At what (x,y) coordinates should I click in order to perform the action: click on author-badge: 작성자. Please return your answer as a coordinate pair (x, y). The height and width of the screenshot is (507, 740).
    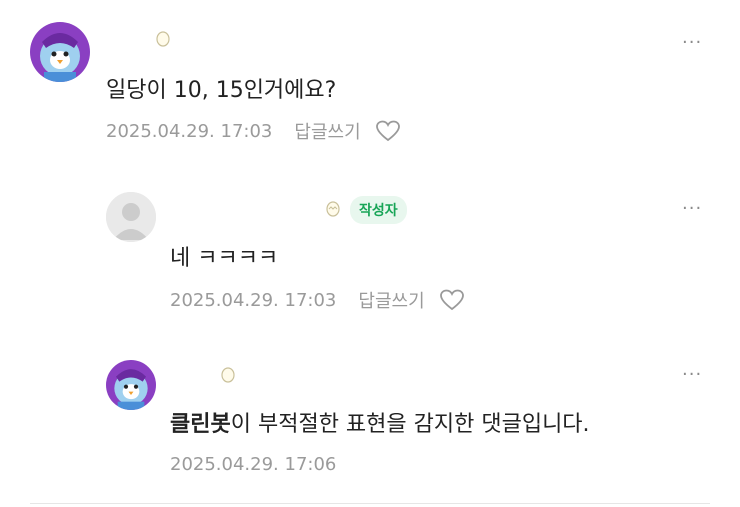
    Looking at the image, I should click on (378, 210).